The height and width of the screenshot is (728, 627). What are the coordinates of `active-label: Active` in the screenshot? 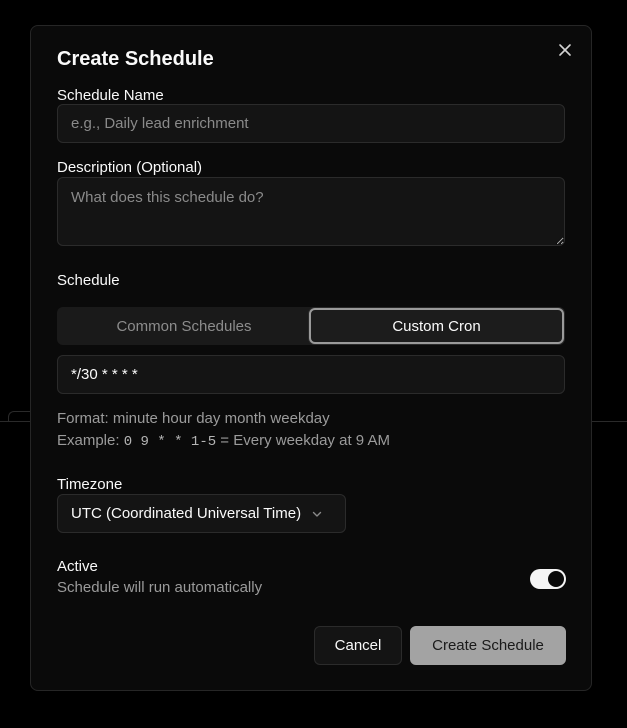 It's located at (77, 566).